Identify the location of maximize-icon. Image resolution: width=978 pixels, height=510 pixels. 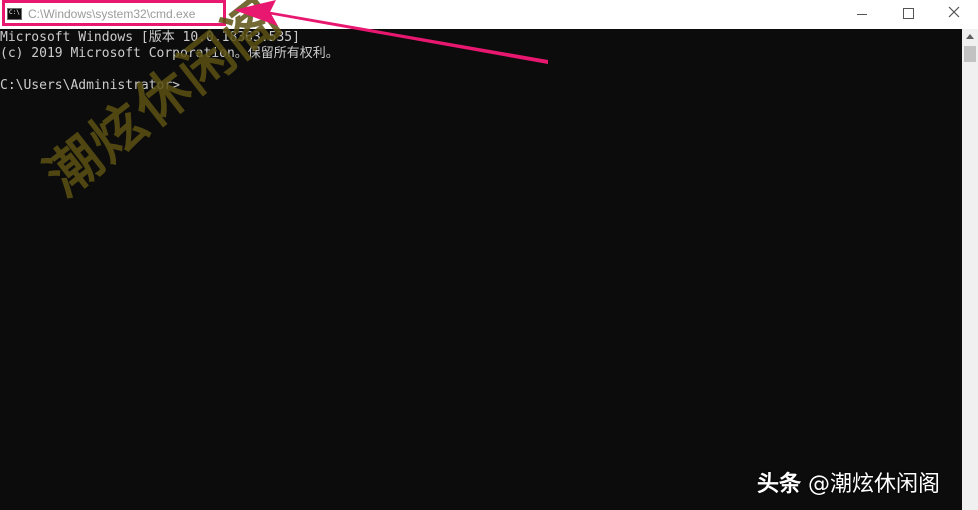
(908, 13).